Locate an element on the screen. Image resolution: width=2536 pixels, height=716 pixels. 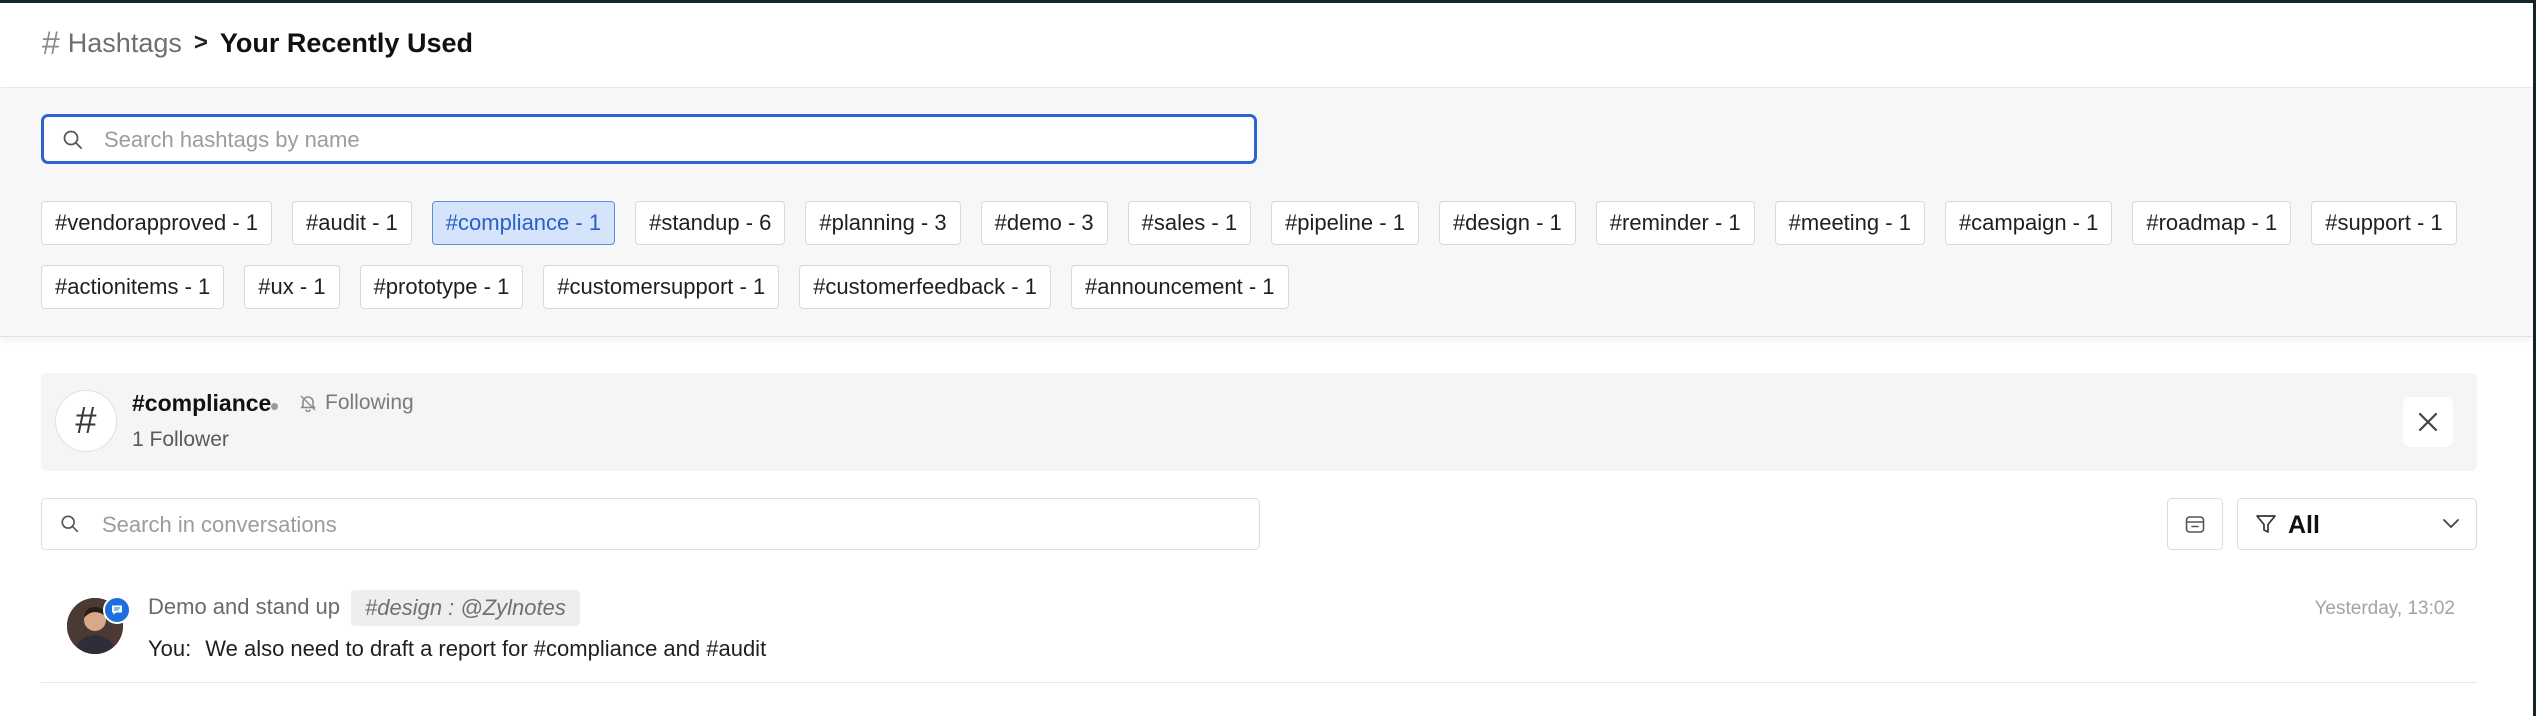
close-button is located at coordinates (2428, 422).